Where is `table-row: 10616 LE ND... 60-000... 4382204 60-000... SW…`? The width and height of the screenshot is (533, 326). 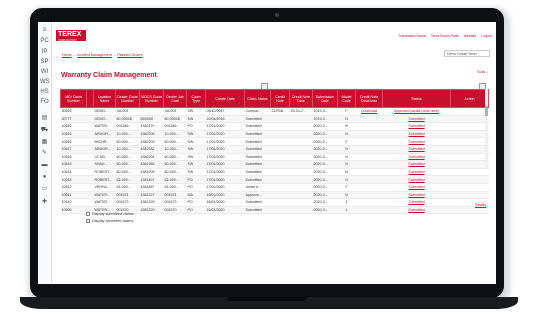 table-row: 10616 LE ND... 60-000... 4382204 60-000... SW… is located at coordinates (274, 157).